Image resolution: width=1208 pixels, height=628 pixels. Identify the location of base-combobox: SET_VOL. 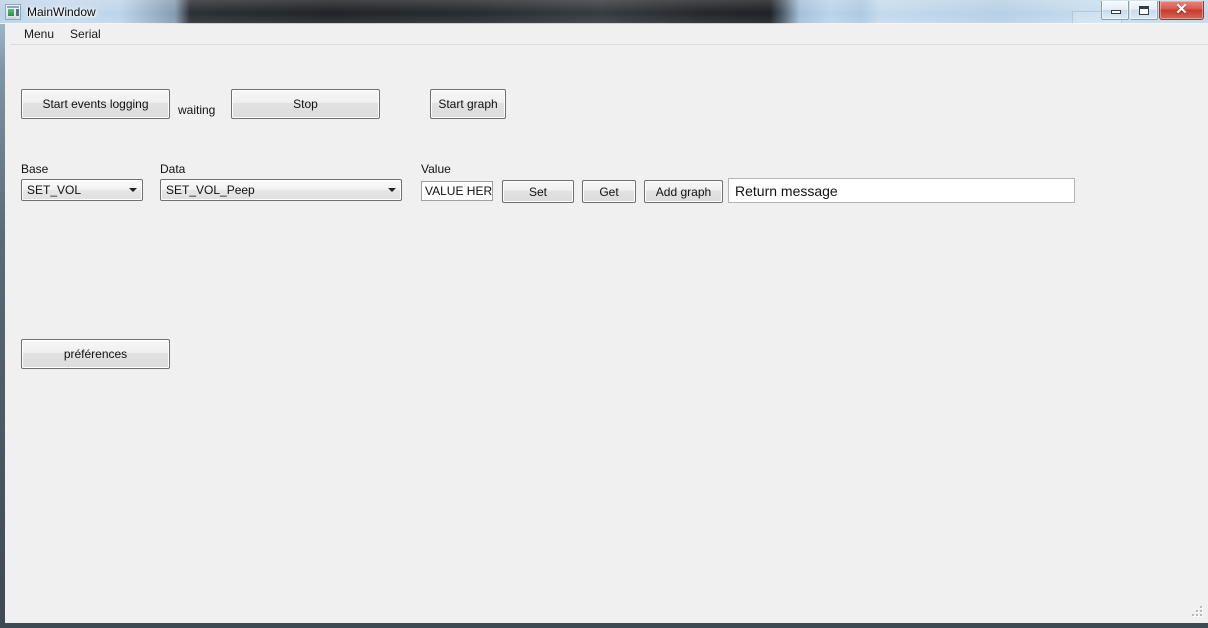
(82, 190).